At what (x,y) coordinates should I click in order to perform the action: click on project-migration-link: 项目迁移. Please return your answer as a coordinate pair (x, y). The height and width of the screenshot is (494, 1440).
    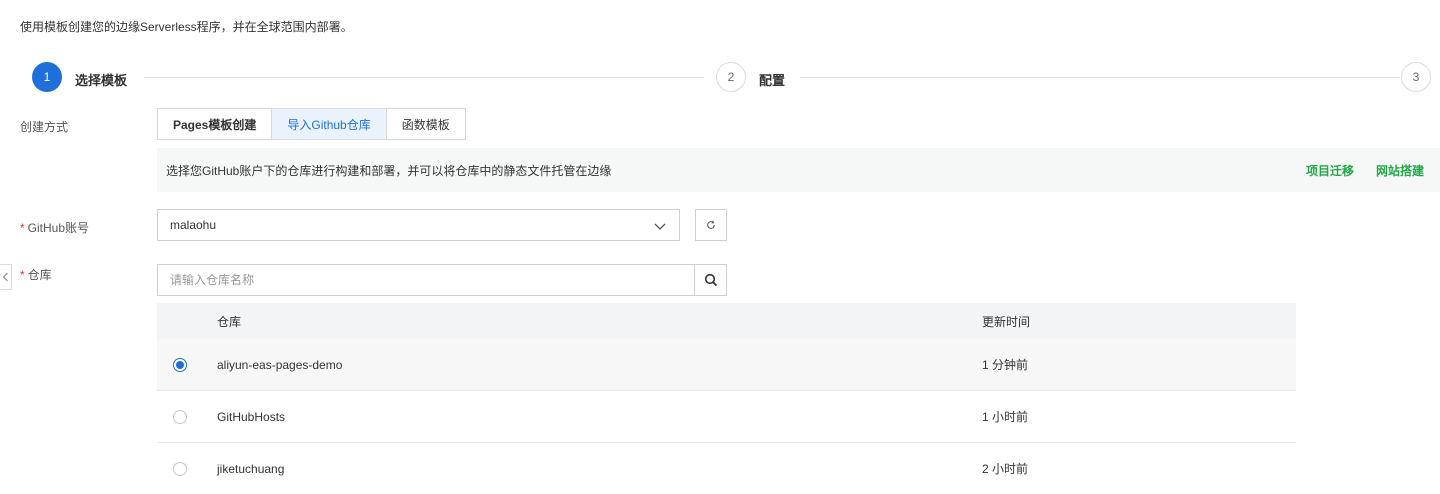
    Looking at the image, I should click on (1330, 170).